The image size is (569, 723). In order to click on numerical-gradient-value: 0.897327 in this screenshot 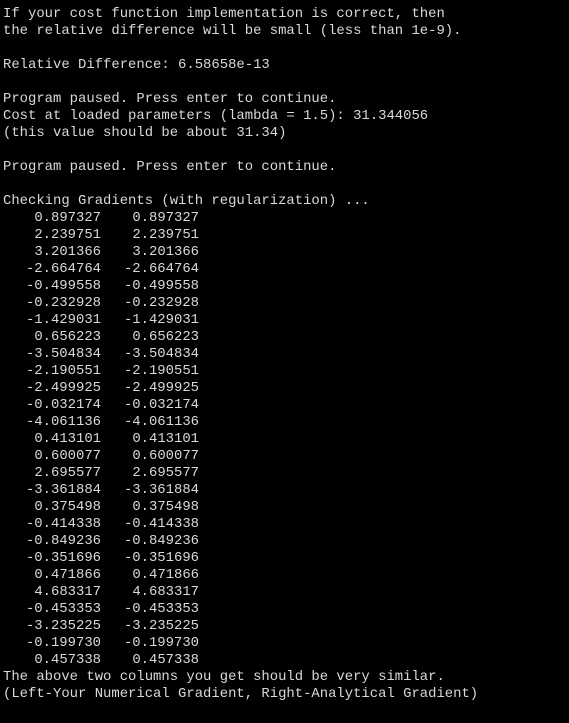, I will do `click(67, 218)`.